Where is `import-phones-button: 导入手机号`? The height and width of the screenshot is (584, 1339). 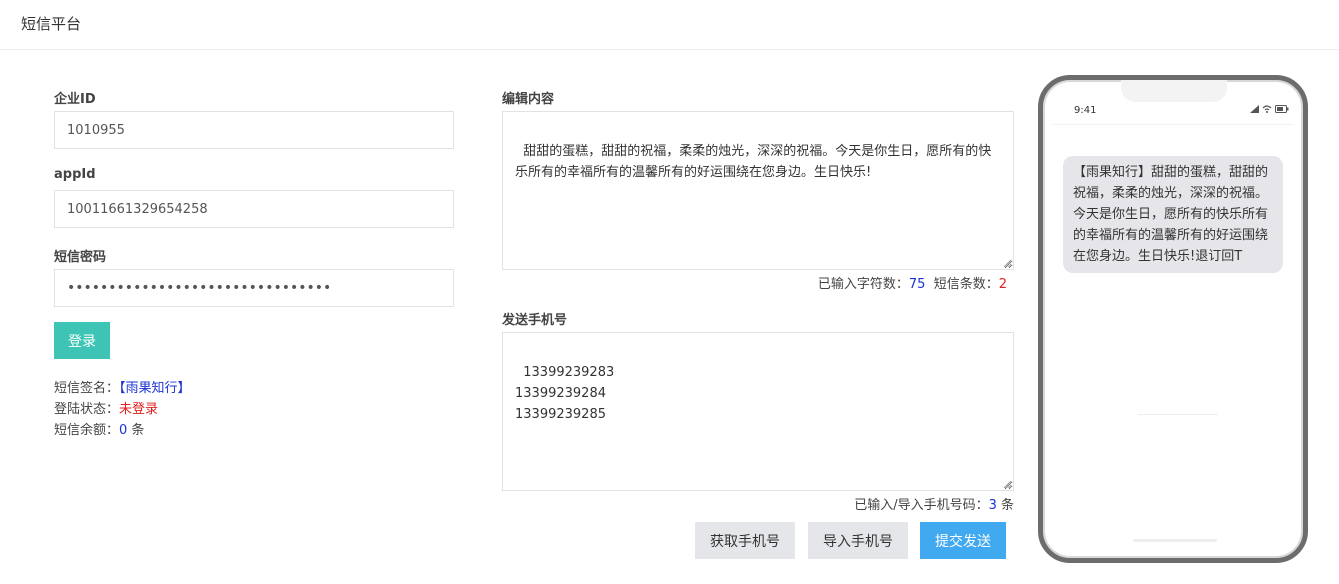 import-phones-button: 导入手机号 is located at coordinates (858, 540).